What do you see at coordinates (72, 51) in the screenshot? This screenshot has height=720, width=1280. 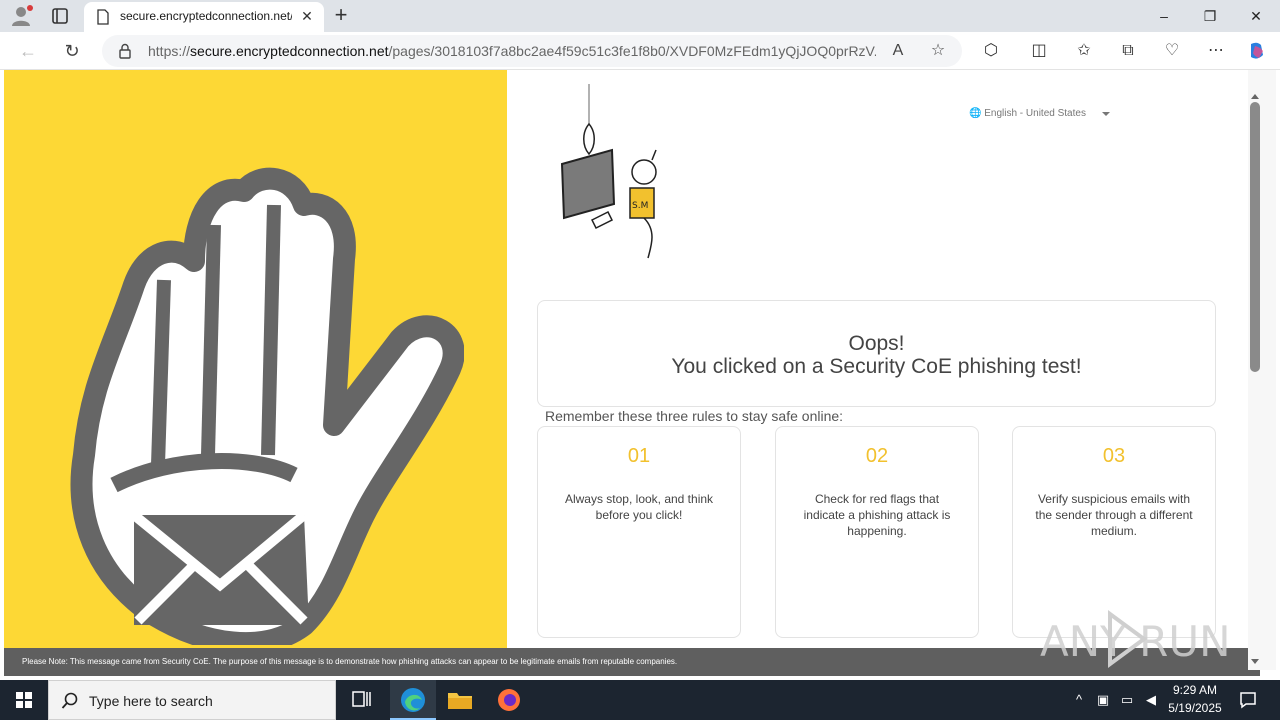 I see `refresh-button: ↻` at bounding box center [72, 51].